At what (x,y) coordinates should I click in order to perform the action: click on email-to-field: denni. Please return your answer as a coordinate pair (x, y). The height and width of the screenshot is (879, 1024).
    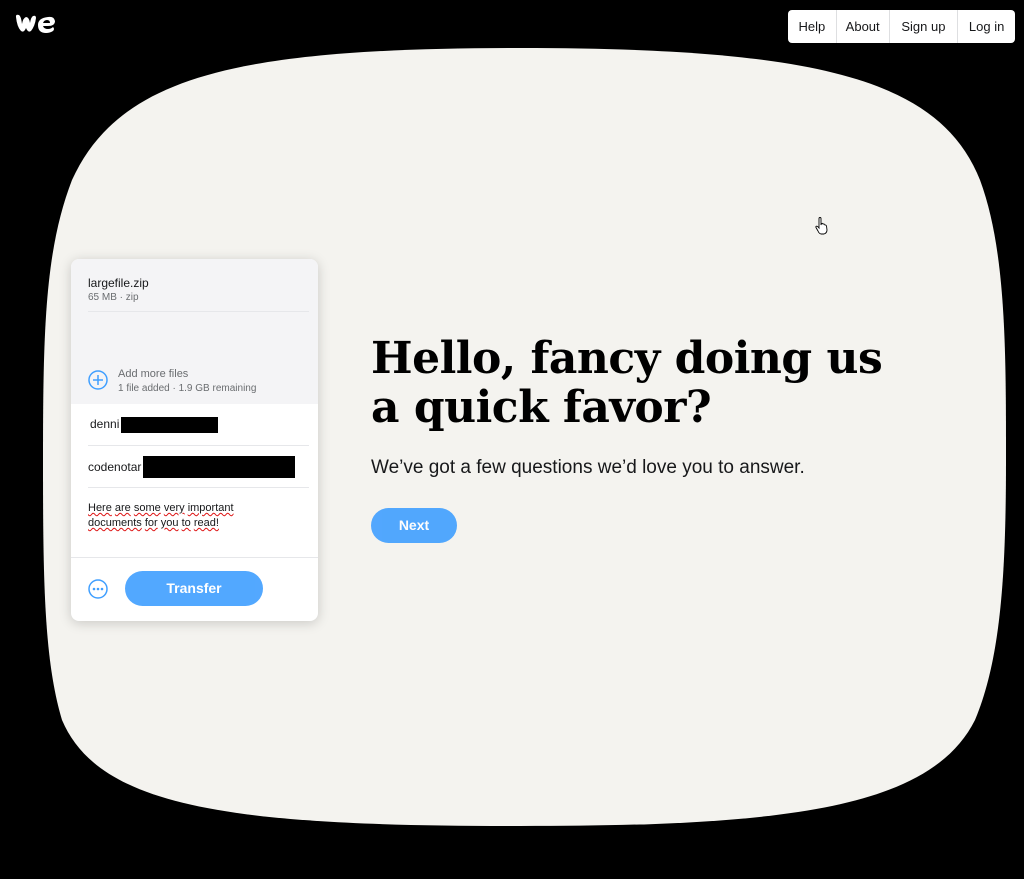
    Looking at the image, I should click on (198, 425).